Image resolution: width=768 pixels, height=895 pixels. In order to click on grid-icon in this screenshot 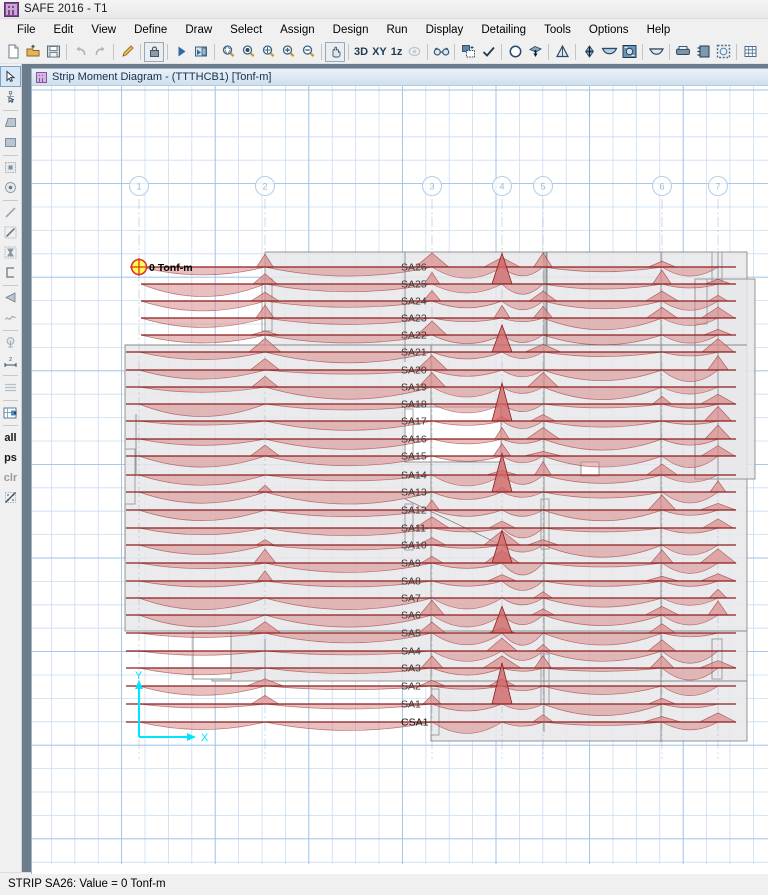, I will do `click(750, 52)`.